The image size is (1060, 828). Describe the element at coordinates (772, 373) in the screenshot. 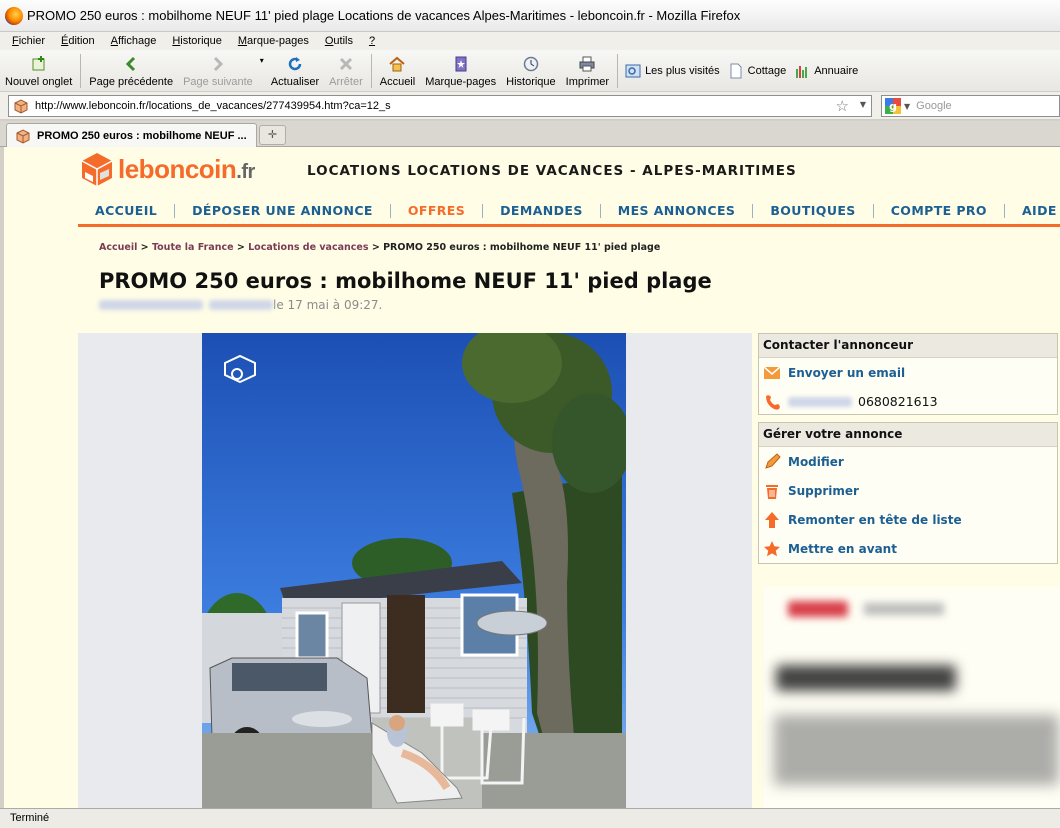

I see `envelope-icon` at that location.